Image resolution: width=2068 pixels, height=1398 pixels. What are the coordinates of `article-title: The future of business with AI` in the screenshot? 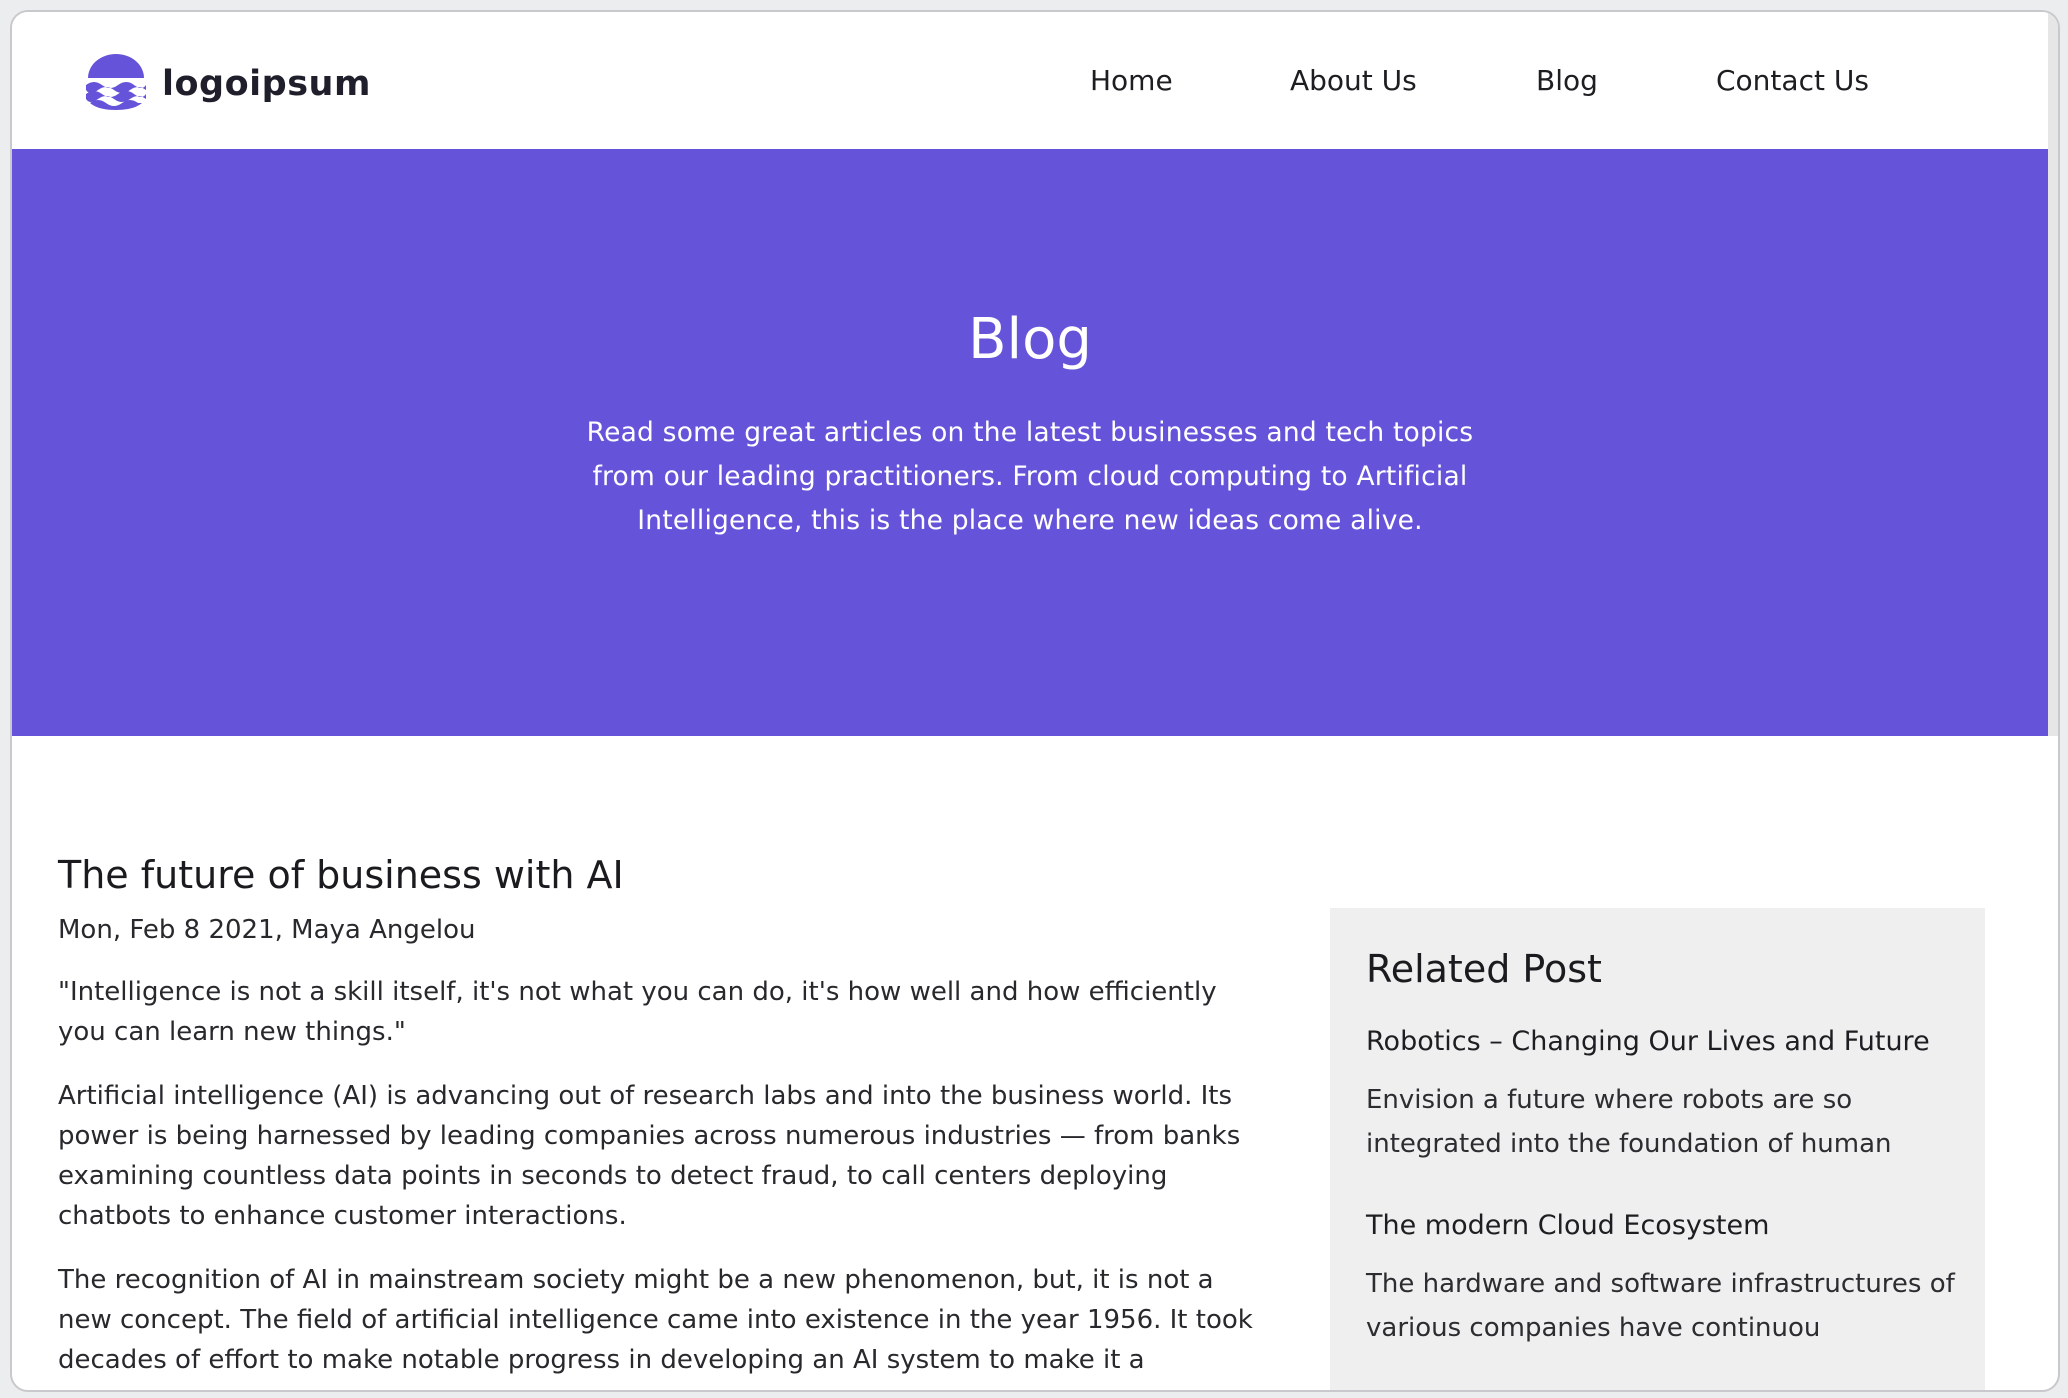 It's located at (341, 875).